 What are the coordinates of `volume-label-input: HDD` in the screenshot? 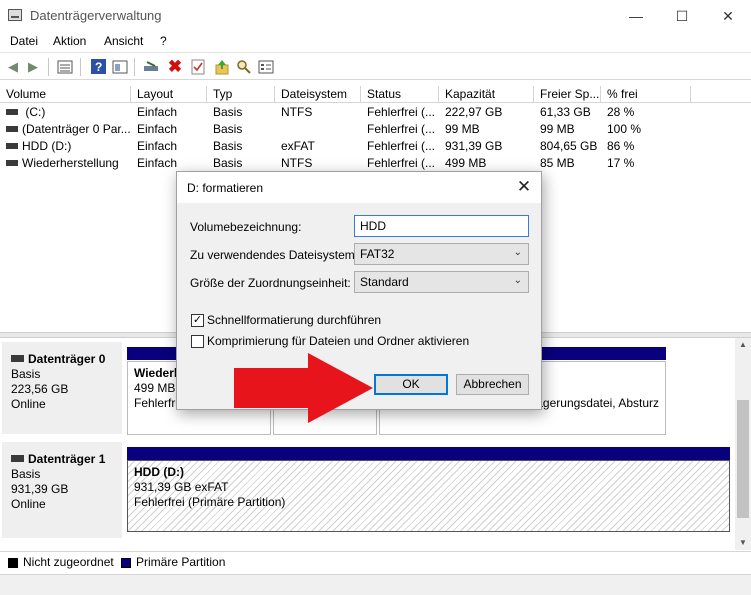 It's located at (441, 226).